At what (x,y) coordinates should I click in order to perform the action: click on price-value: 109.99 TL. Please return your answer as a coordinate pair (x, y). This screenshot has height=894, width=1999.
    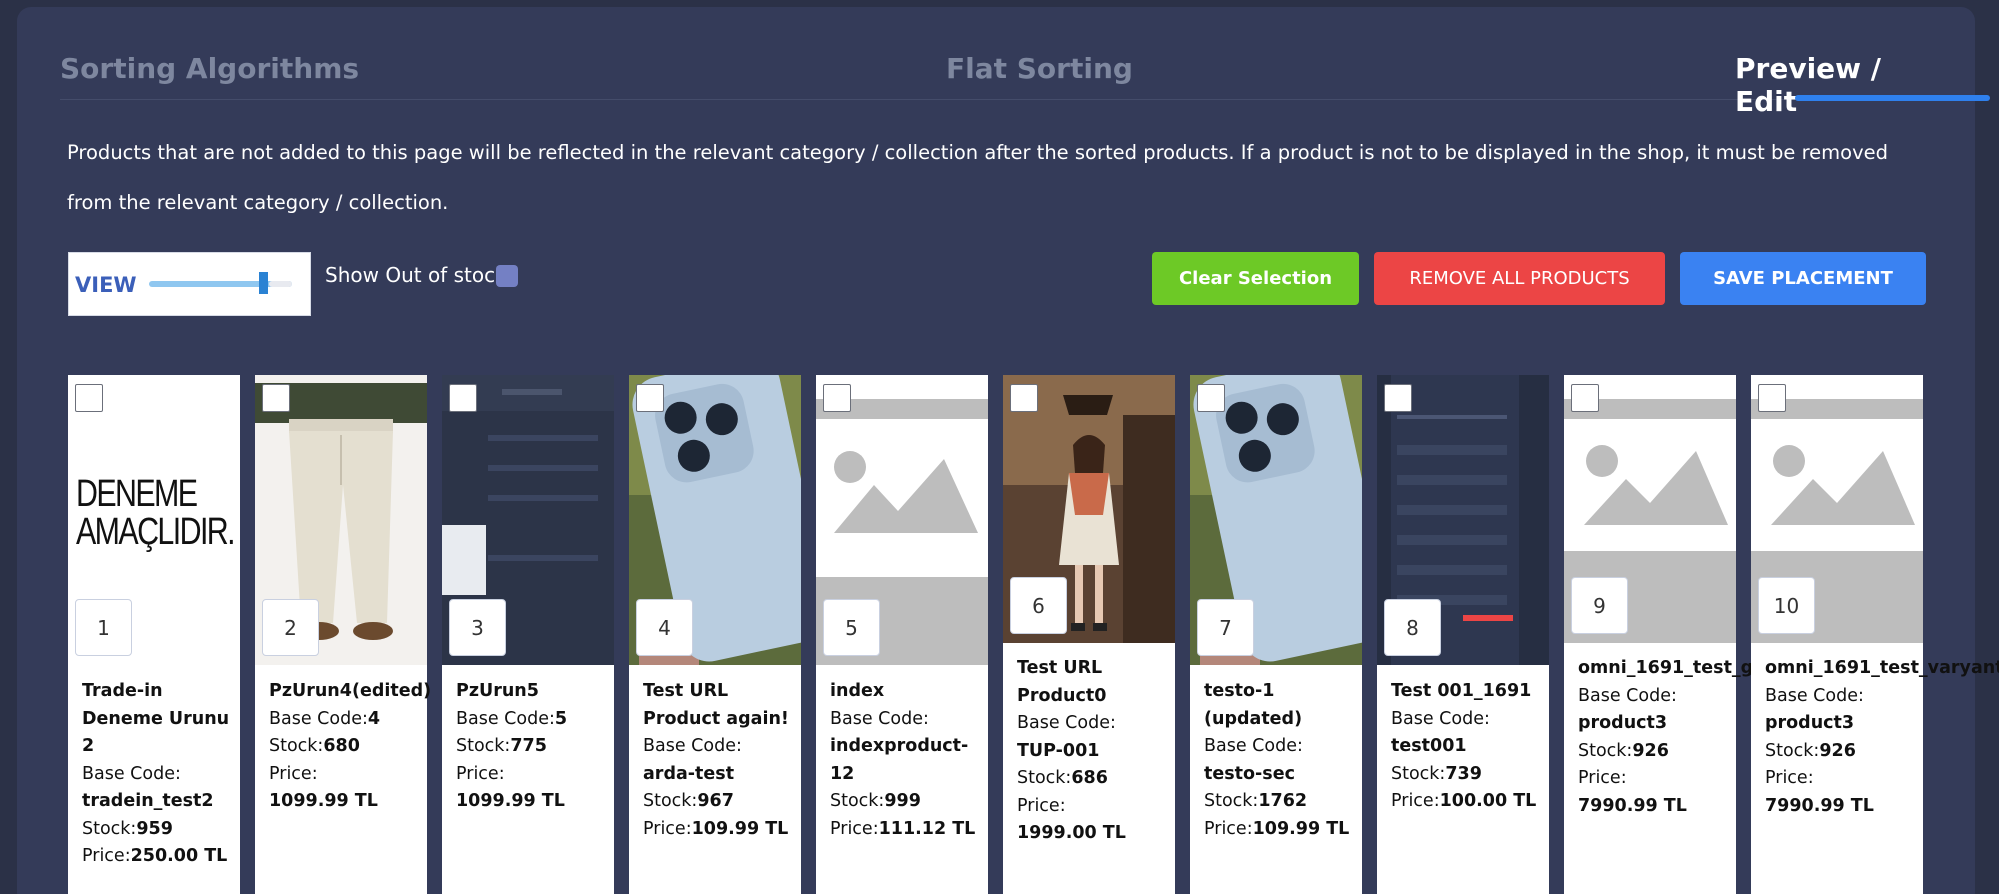
    Looking at the image, I should click on (1301, 828).